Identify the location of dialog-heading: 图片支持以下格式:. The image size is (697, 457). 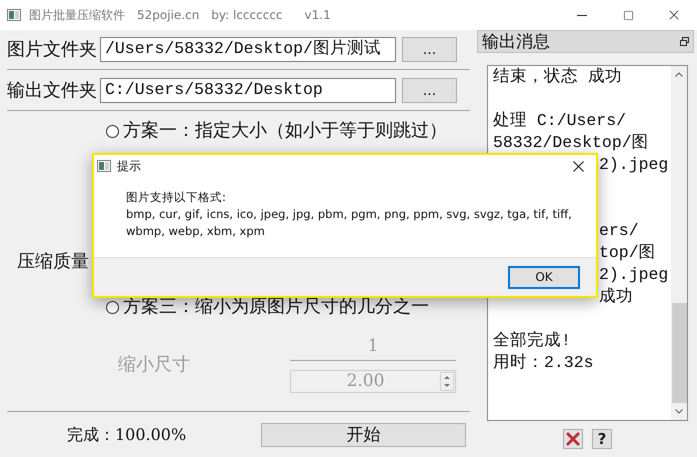
(176, 197).